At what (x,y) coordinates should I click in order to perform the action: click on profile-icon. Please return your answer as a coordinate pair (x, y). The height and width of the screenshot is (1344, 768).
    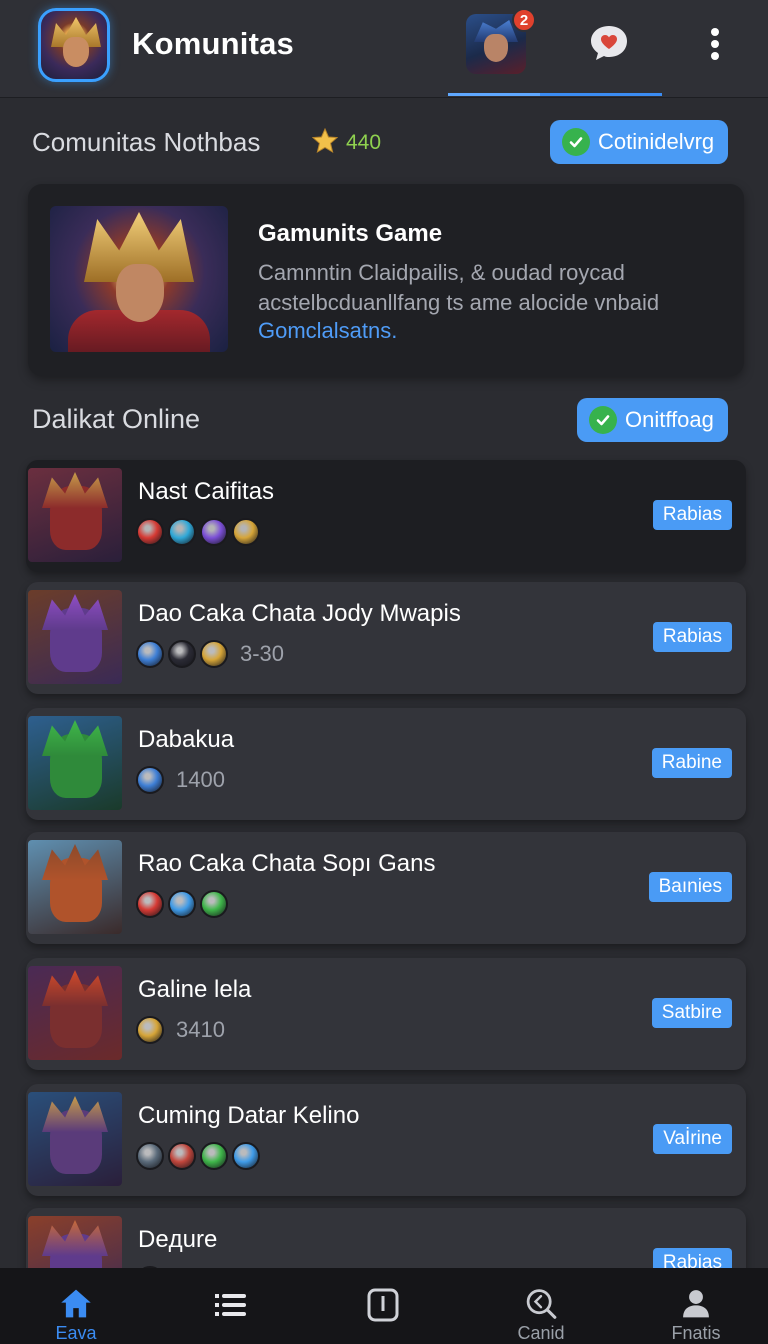
    Looking at the image, I should click on (696, 1304).